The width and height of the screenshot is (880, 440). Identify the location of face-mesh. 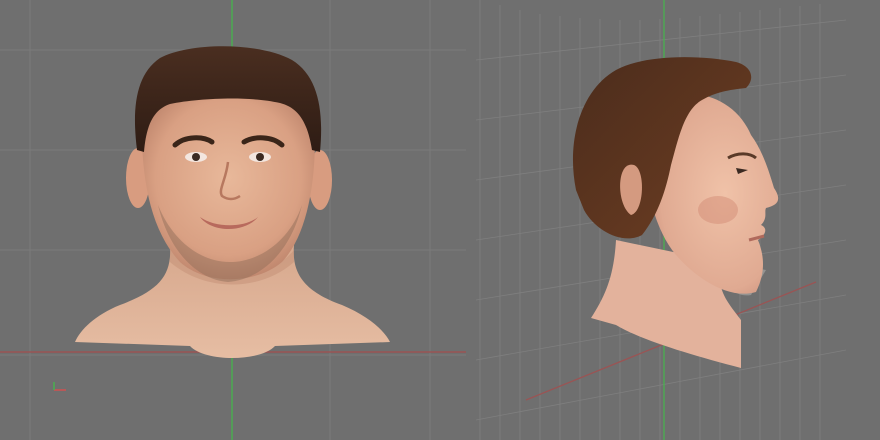
(228, 187).